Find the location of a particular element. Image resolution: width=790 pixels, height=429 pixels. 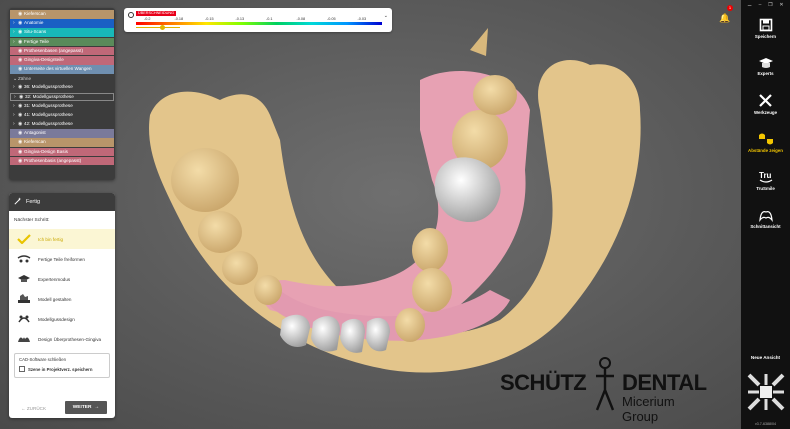

toolbar-button: Tru TruSmile is located at coordinates (765, 180).